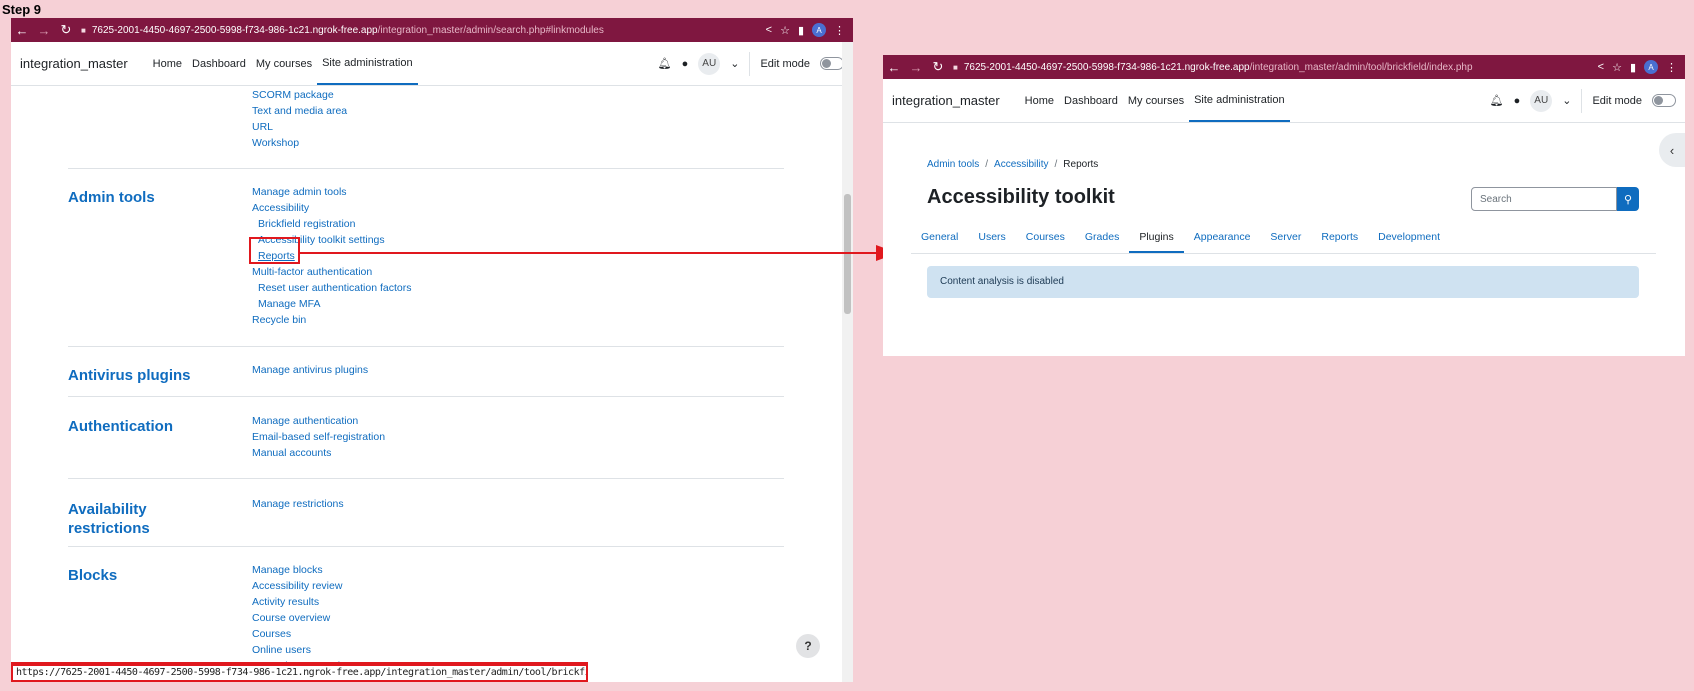 Image resolution: width=1694 pixels, height=691 pixels. I want to click on link-manage-authentication: Manage authentication, so click(318, 421).